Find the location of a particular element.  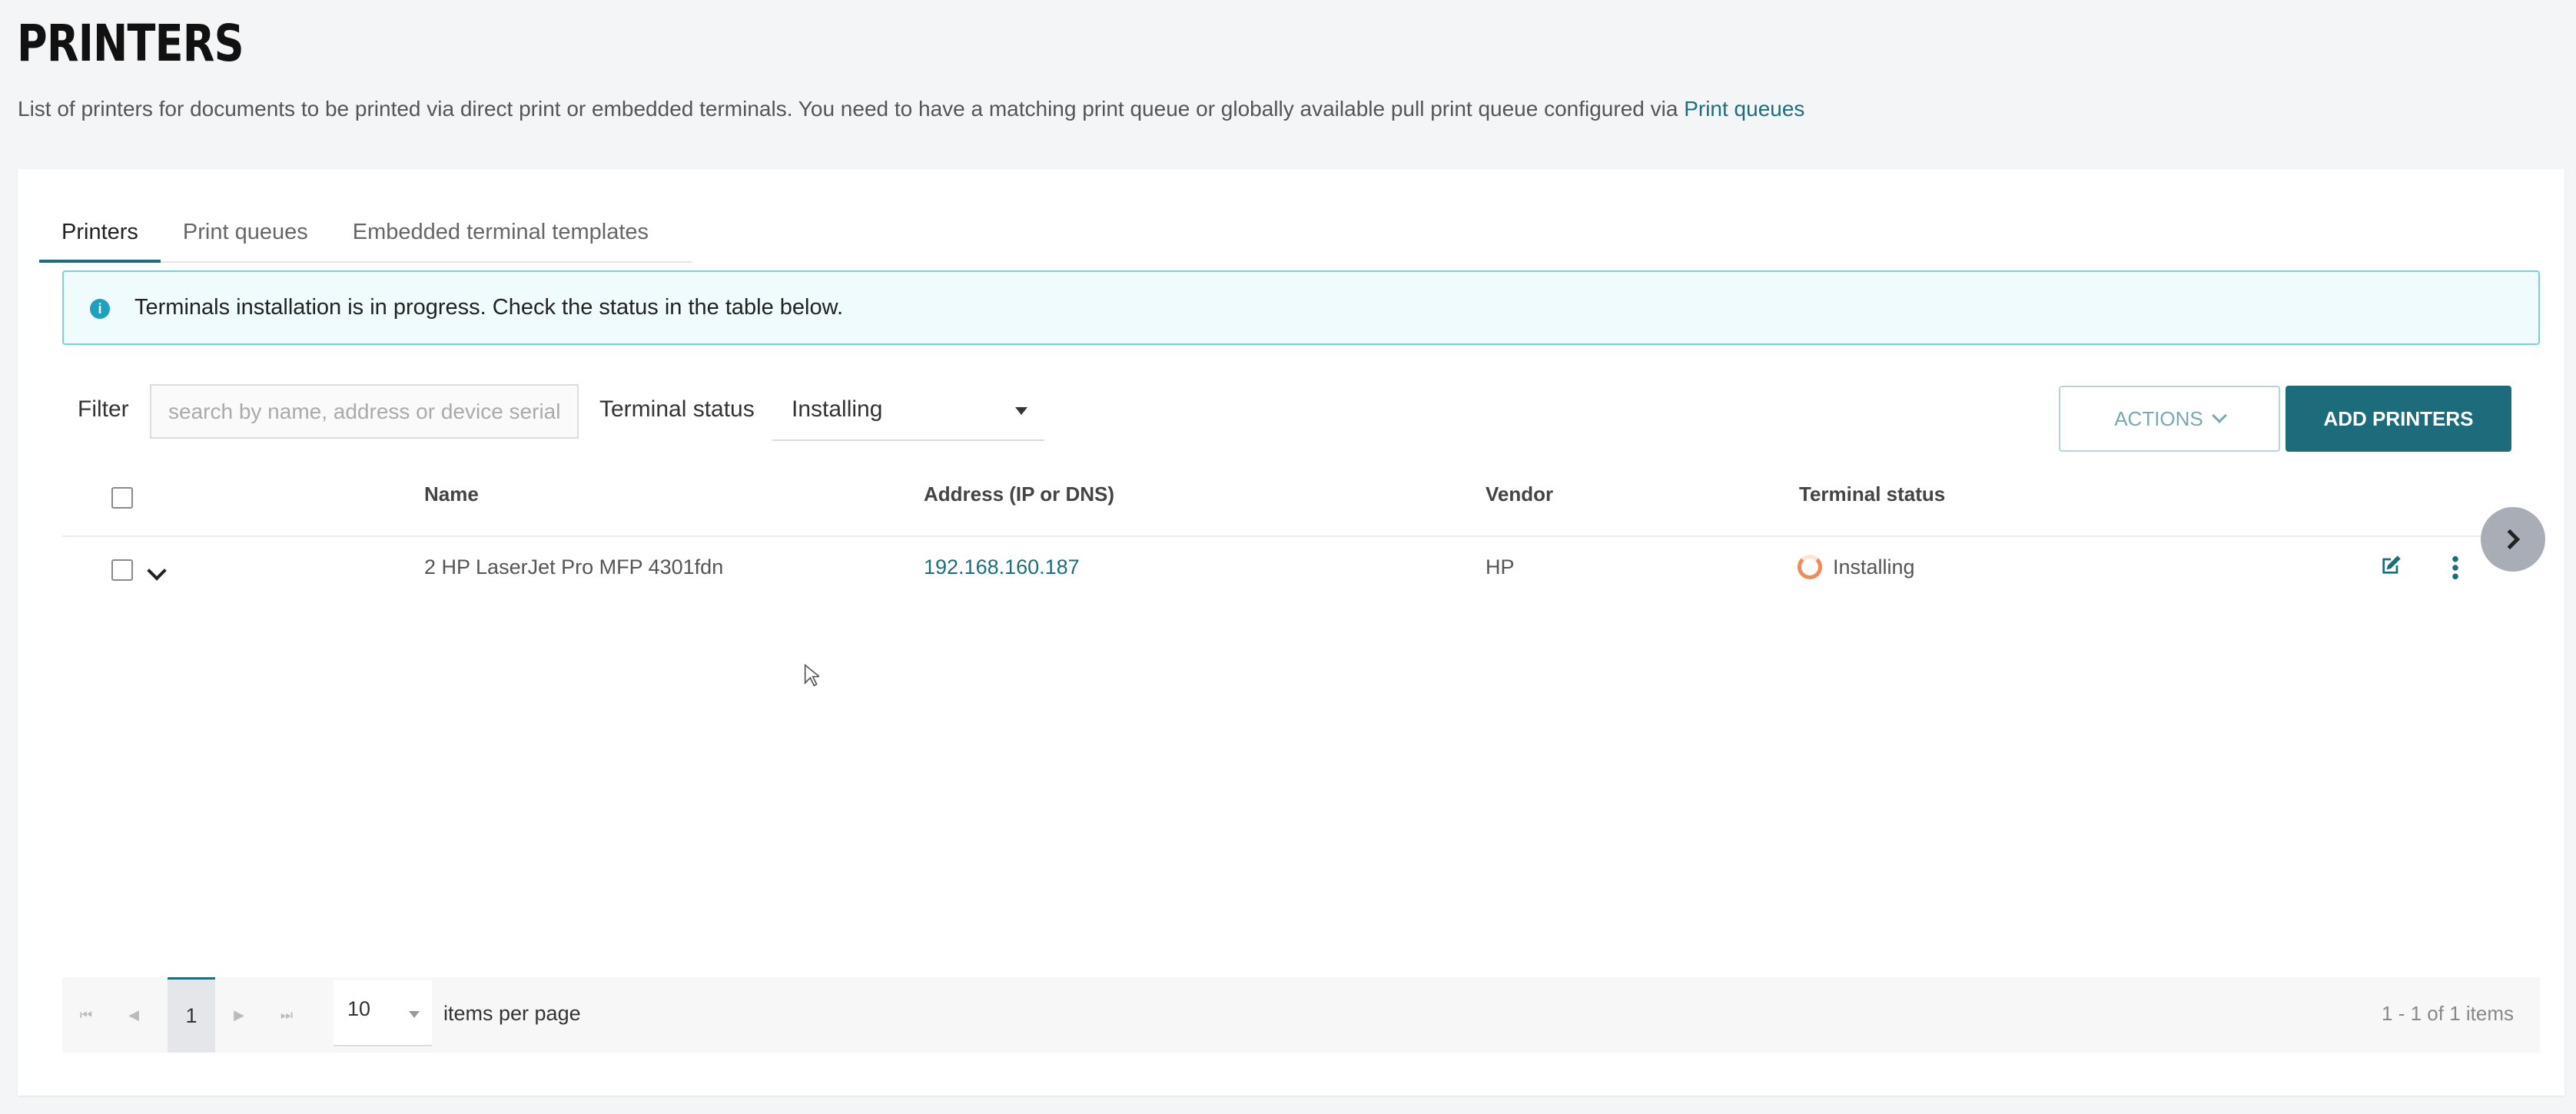

pagination-info: 1 - 1 of 1 items is located at coordinates (2448, 1013).